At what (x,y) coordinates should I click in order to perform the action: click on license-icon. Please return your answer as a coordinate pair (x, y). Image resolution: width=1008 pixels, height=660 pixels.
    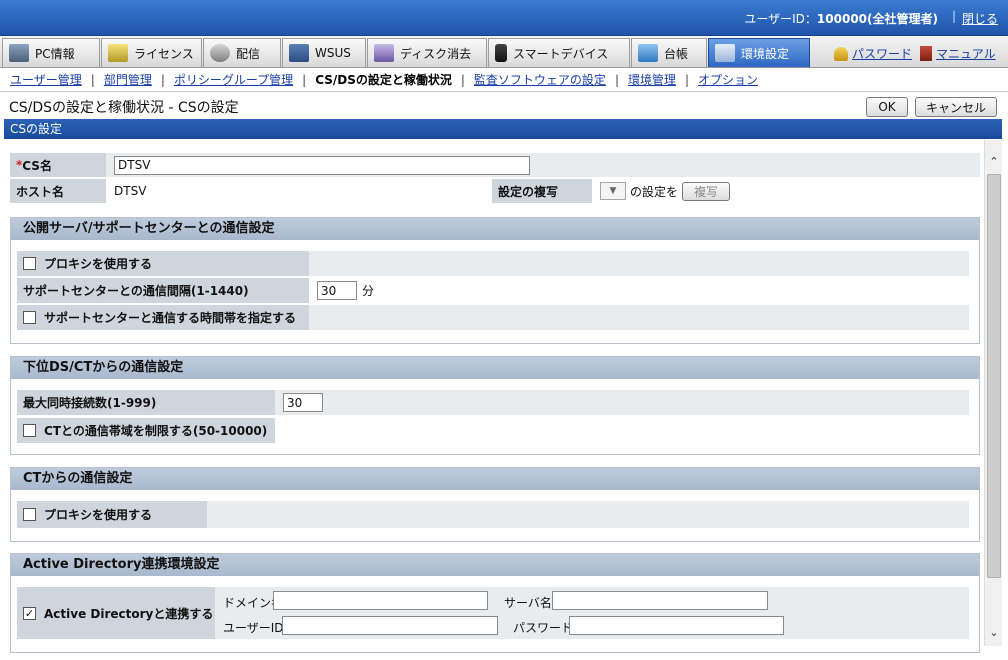
    Looking at the image, I should click on (118, 53).